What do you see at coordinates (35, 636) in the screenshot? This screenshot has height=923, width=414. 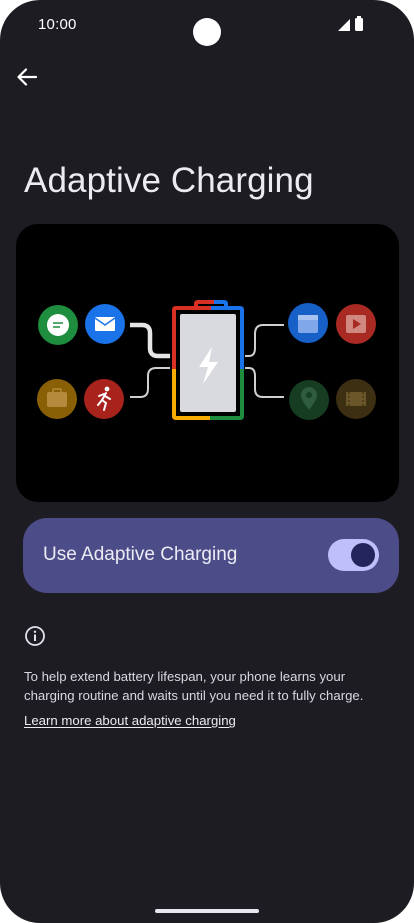 I see `info-icon` at bounding box center [35, 636].